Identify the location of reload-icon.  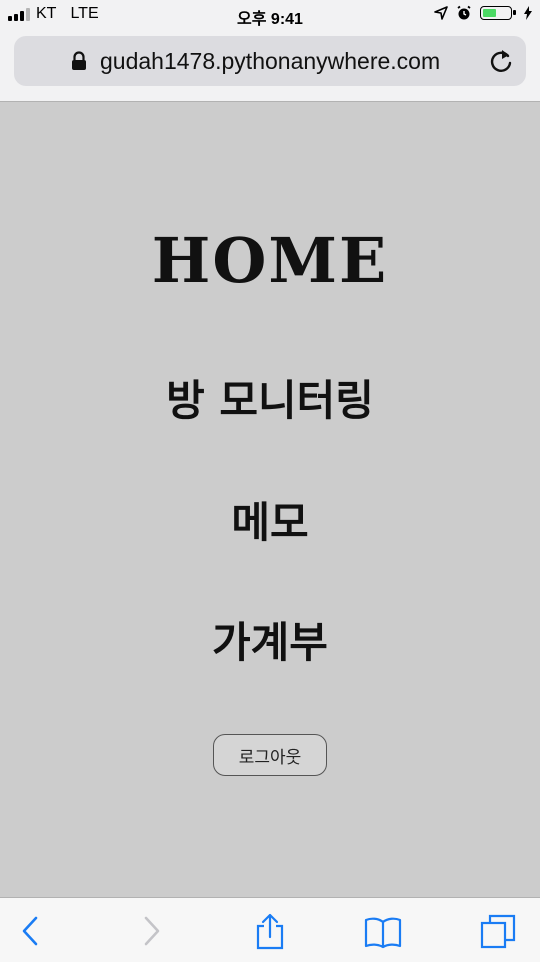
(501, 61).